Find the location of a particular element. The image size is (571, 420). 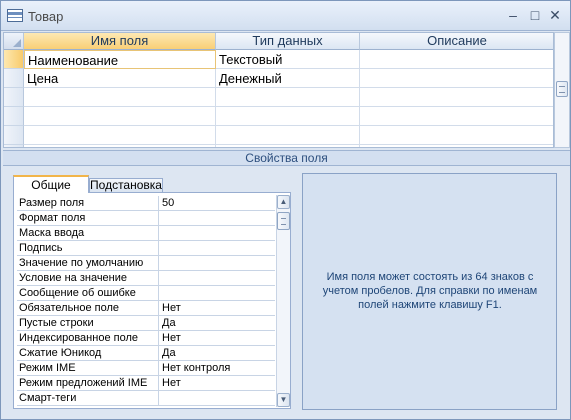

column-header-data-type: Тип данных is located at coordinates (288, 41).